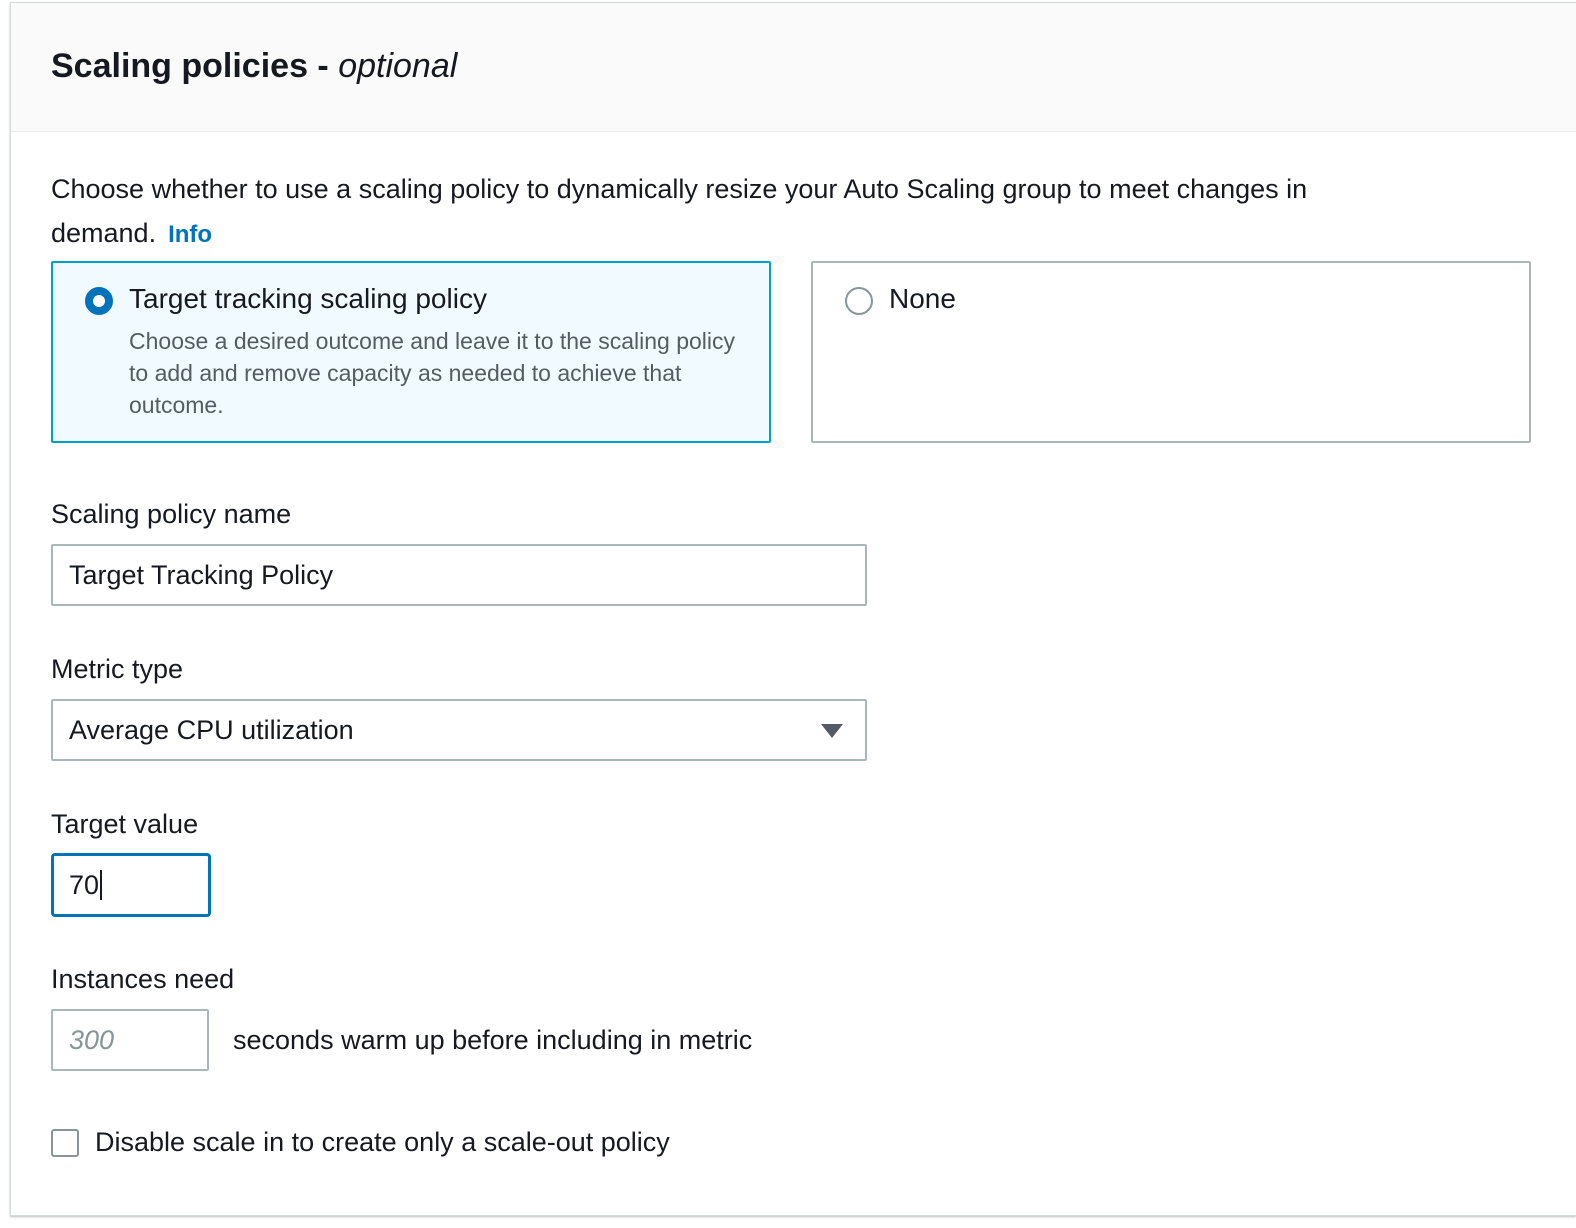  Describe the element at coordinates (101, 885) in the screenshot. I see `text-cursor` at that location.